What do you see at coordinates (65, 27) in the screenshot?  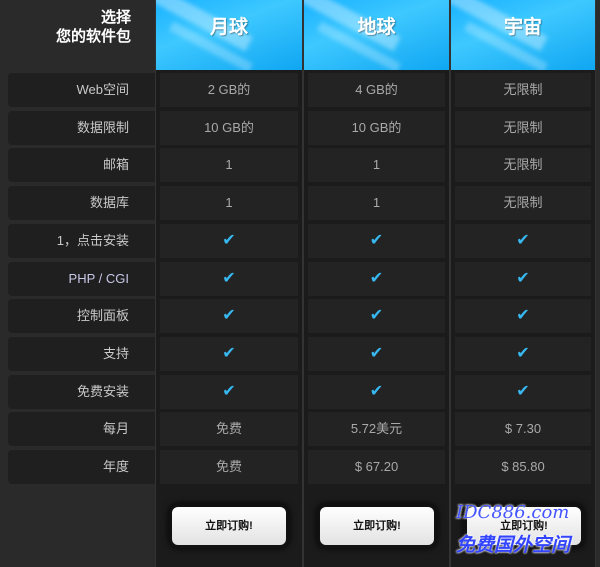 I see `choose-package-heading: 选择 您的软件包` at bounding box center [65, 27].